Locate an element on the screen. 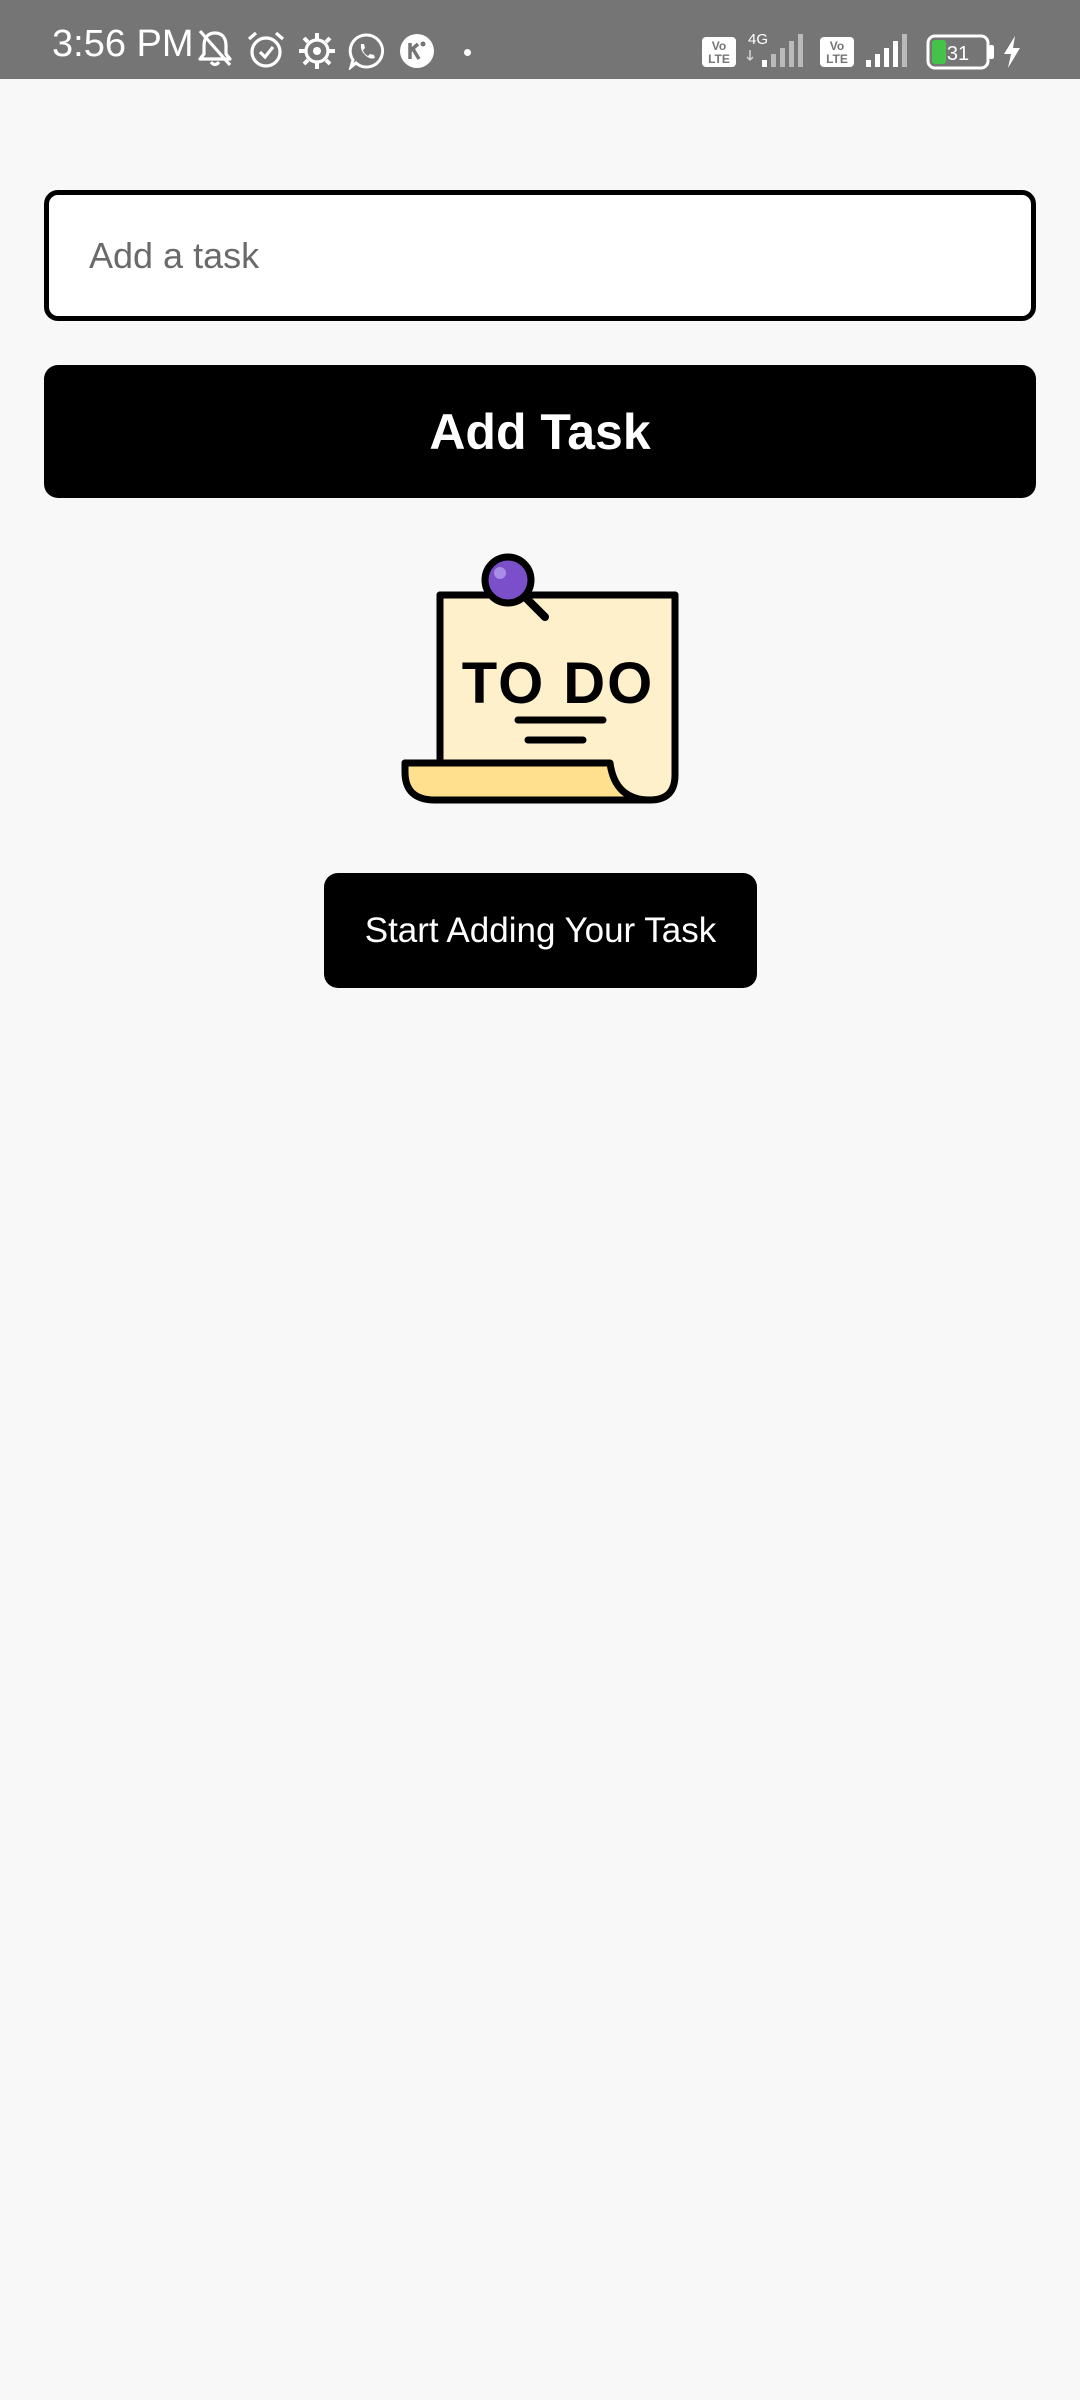 The width and height of the screenshot is (1080, 2400). bell-off-icon is located at coordinates (215, 48).